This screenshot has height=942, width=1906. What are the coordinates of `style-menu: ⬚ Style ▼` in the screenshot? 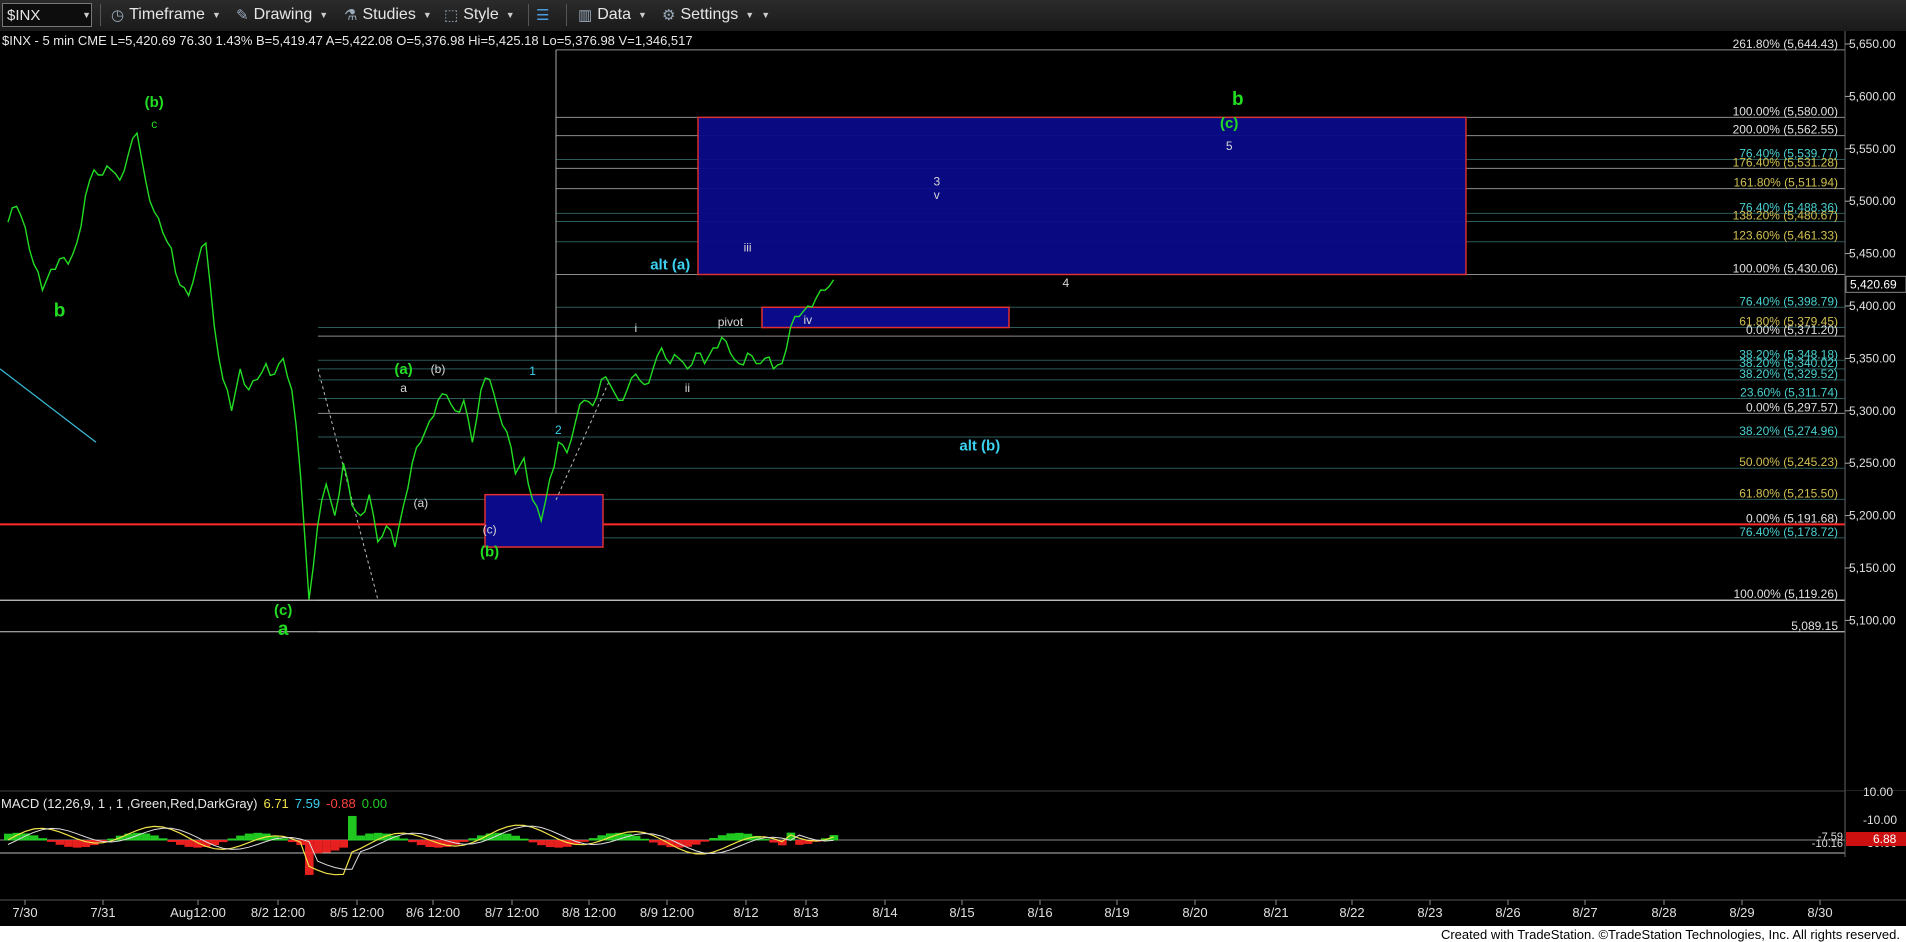 It's located at (479, 15).